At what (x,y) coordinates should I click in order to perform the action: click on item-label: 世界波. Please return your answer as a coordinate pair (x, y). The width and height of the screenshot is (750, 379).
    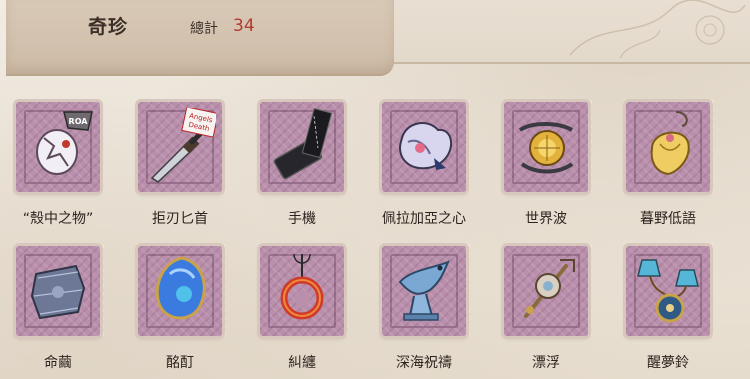
    Looking at the image, I should click on (546, 219).